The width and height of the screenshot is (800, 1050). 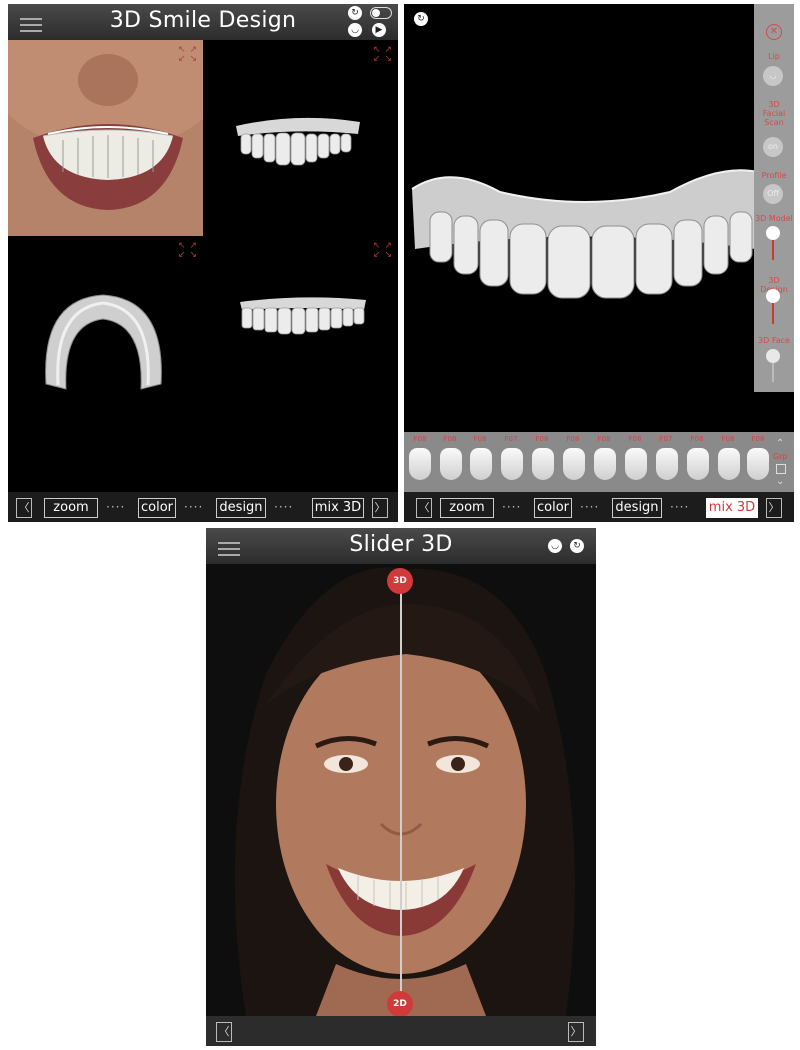 I want to click on slider-divider, so click(x=401, y=789).